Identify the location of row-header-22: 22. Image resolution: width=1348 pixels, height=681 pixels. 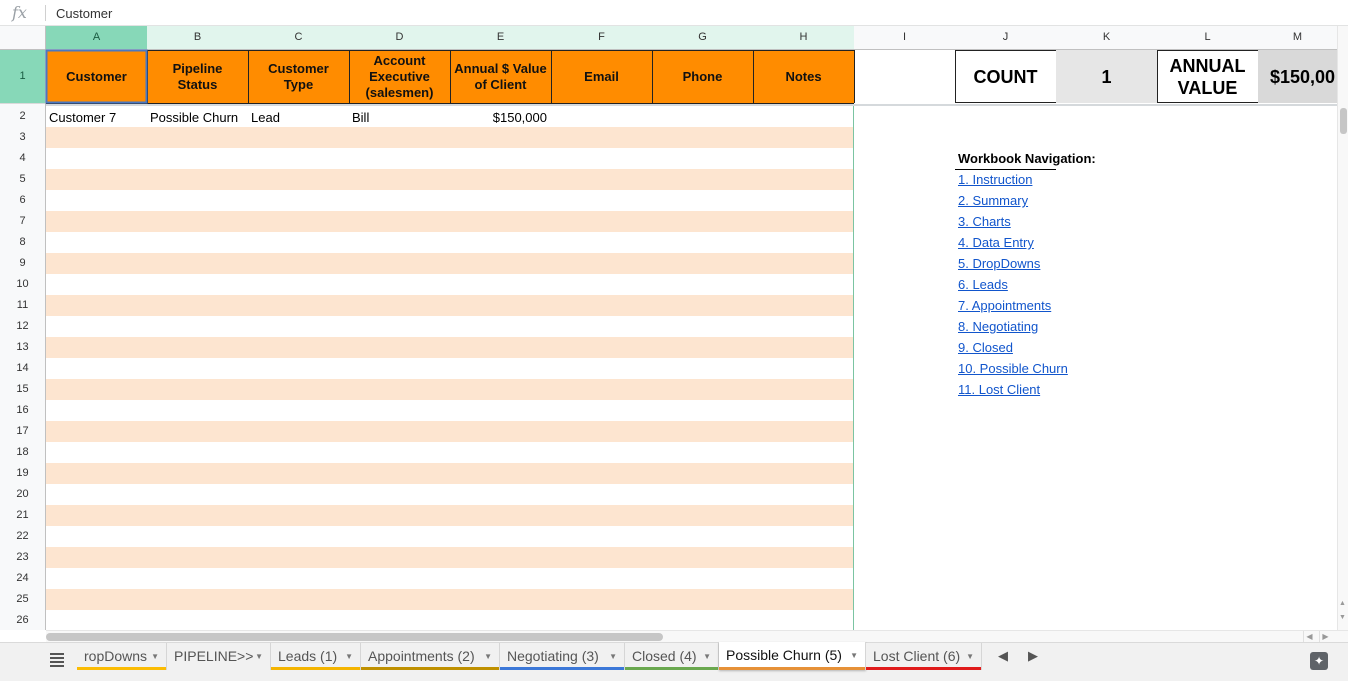
(22, 536).